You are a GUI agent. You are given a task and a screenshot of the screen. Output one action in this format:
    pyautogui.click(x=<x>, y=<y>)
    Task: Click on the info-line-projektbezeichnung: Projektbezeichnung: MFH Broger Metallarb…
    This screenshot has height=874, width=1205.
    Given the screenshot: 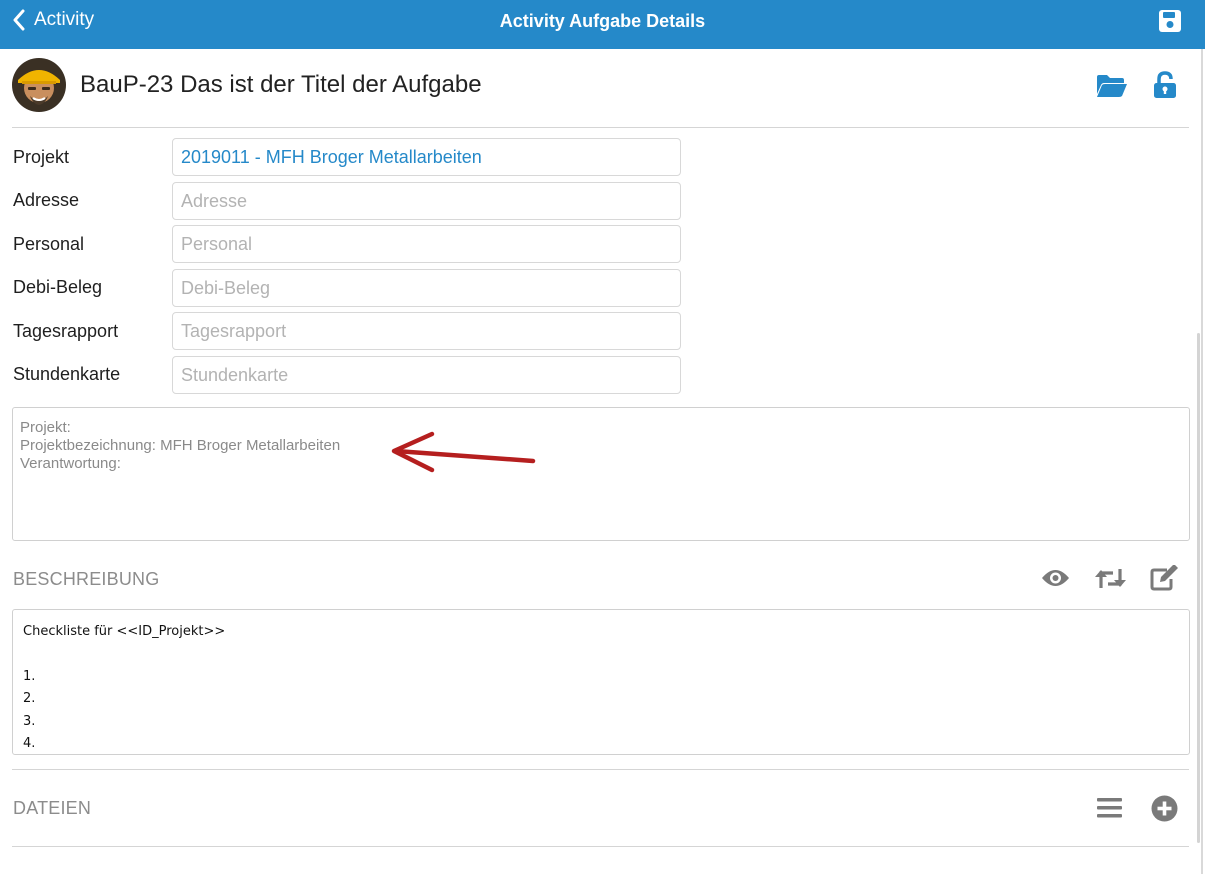 What is the action you would take?
    pyautogui.click(x=180, y=445)
    